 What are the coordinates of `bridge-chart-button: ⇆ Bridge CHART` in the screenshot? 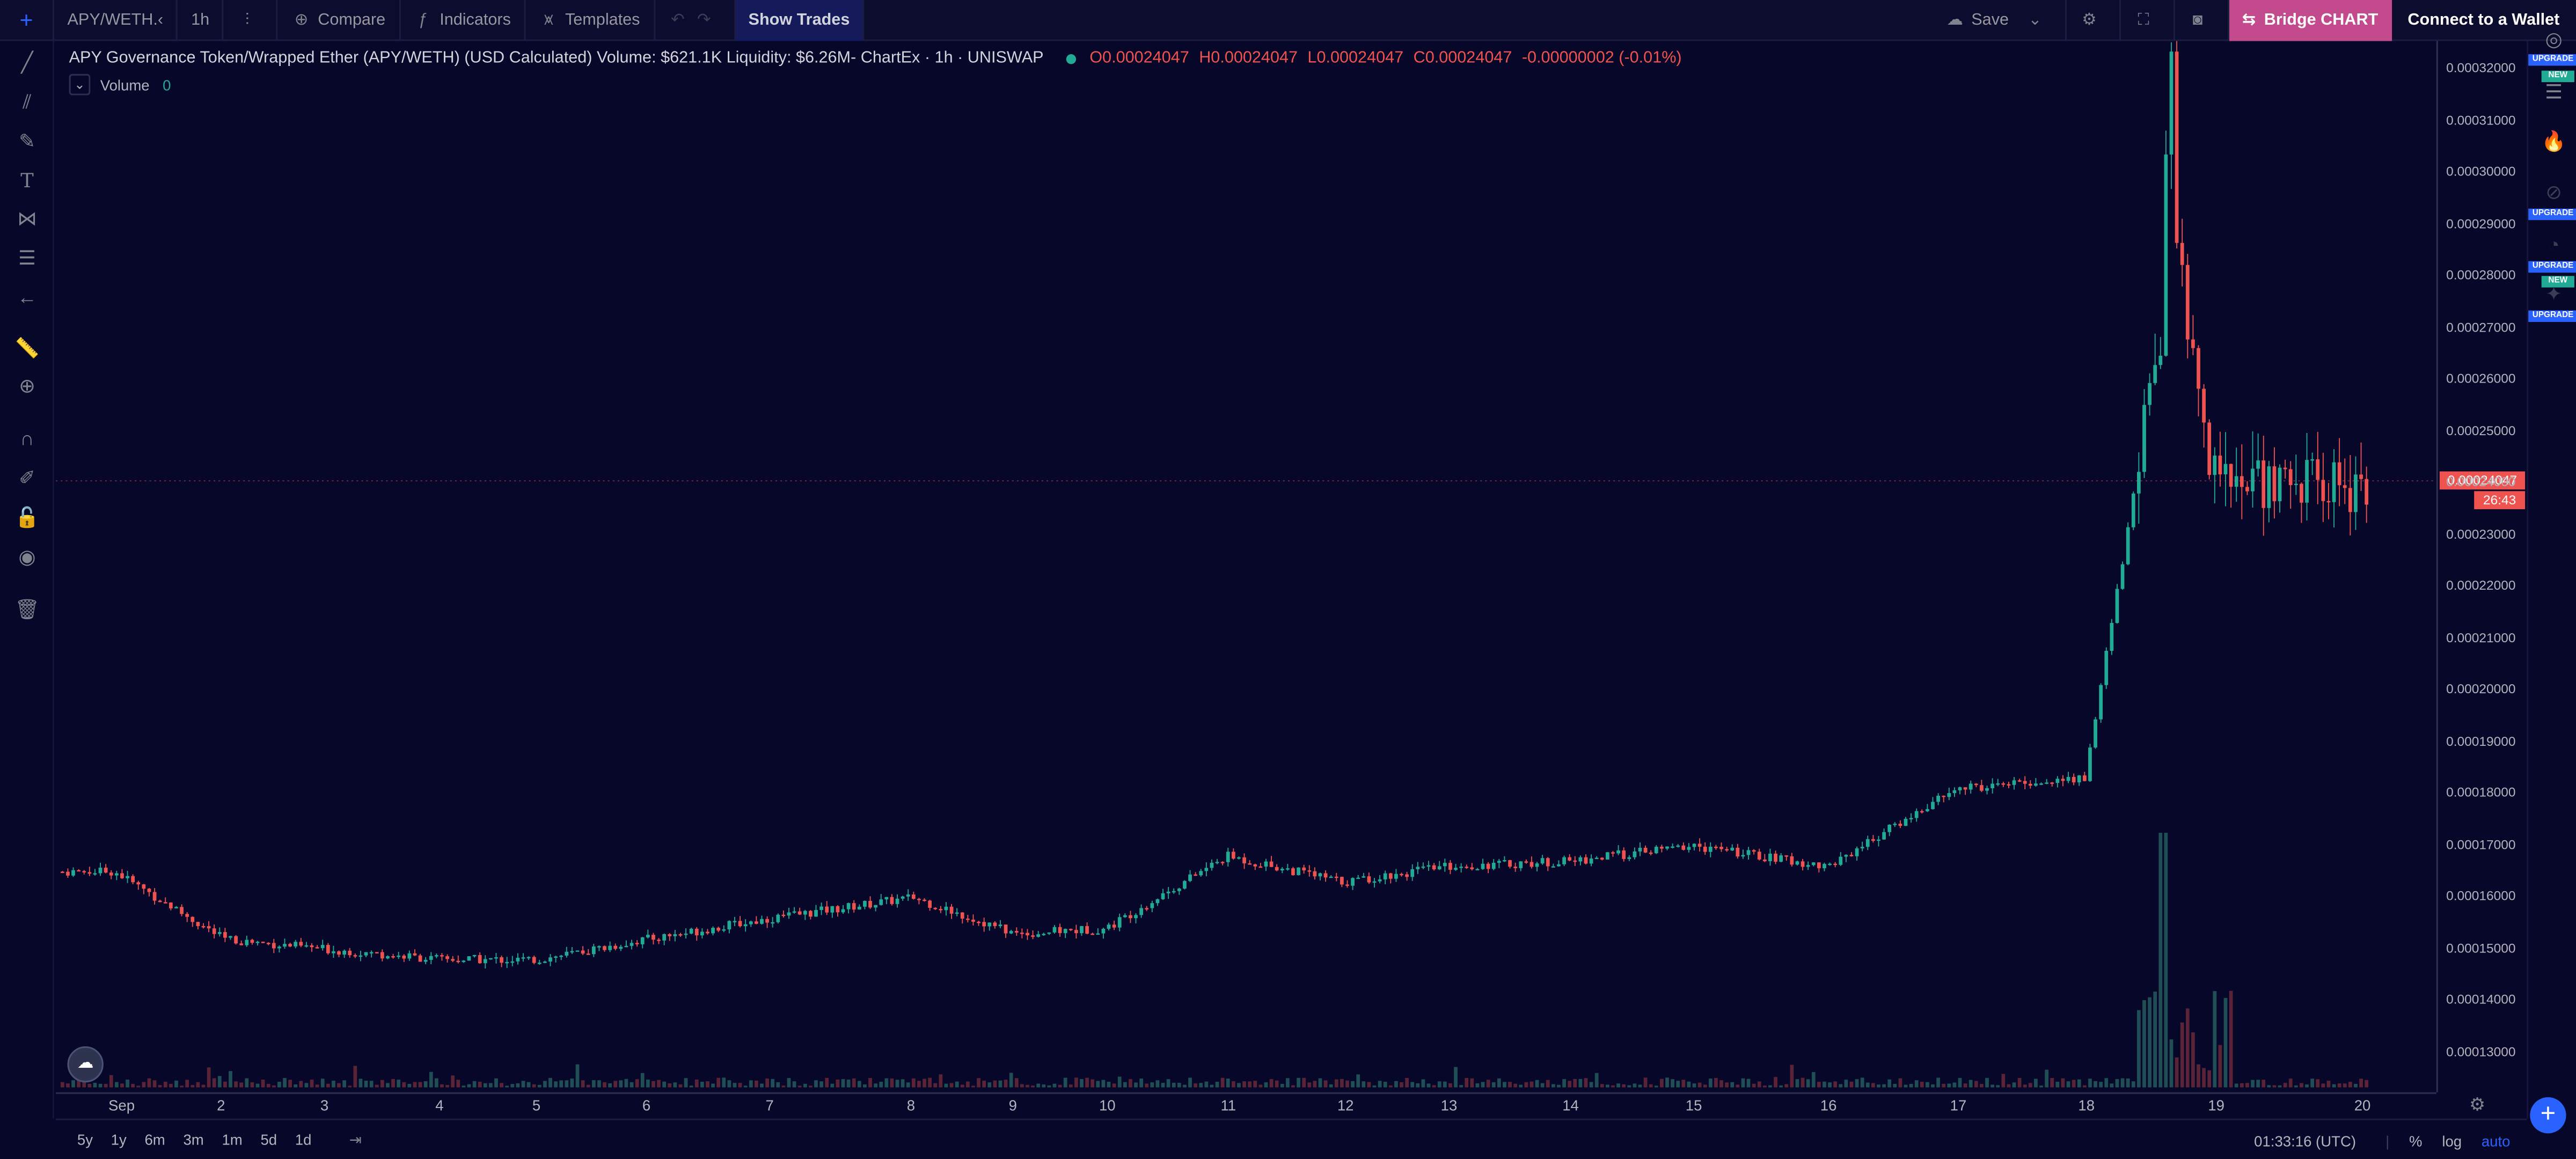 It's located at (2310, 20).